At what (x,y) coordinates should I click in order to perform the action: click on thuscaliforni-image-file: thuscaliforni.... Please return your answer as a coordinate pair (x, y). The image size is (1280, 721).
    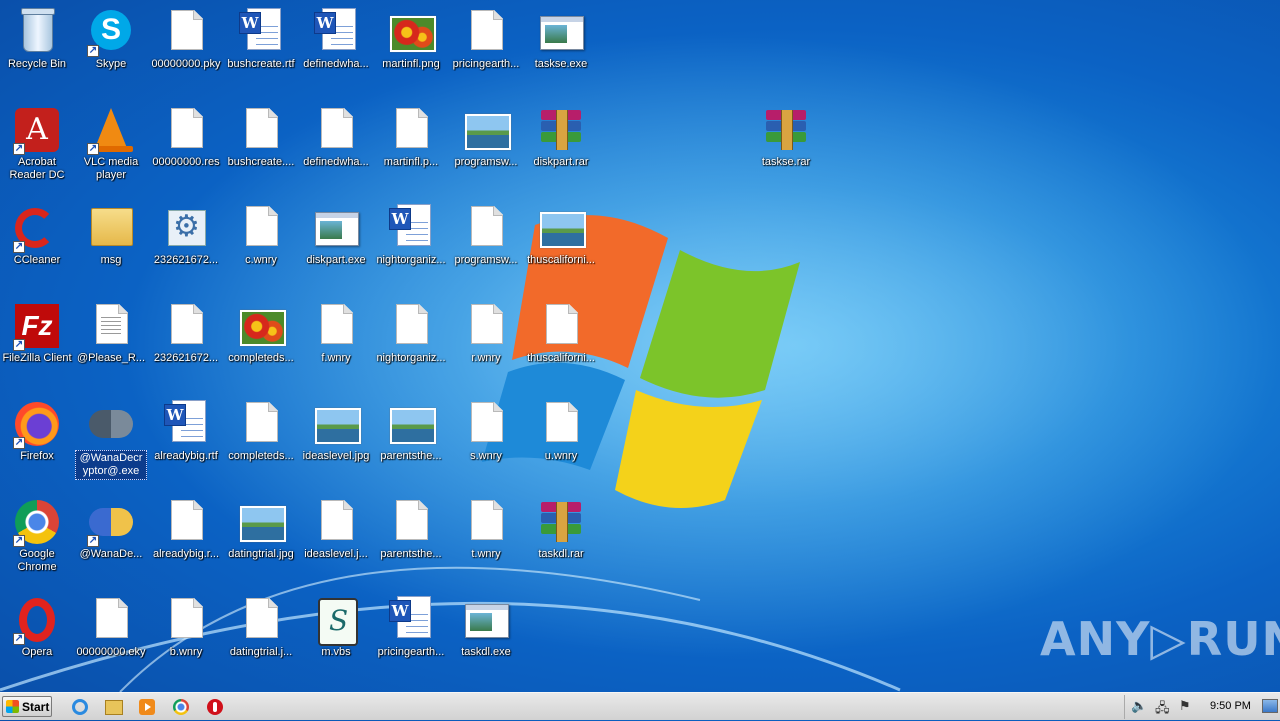
    Looking at the image, I should click on (561, 243).